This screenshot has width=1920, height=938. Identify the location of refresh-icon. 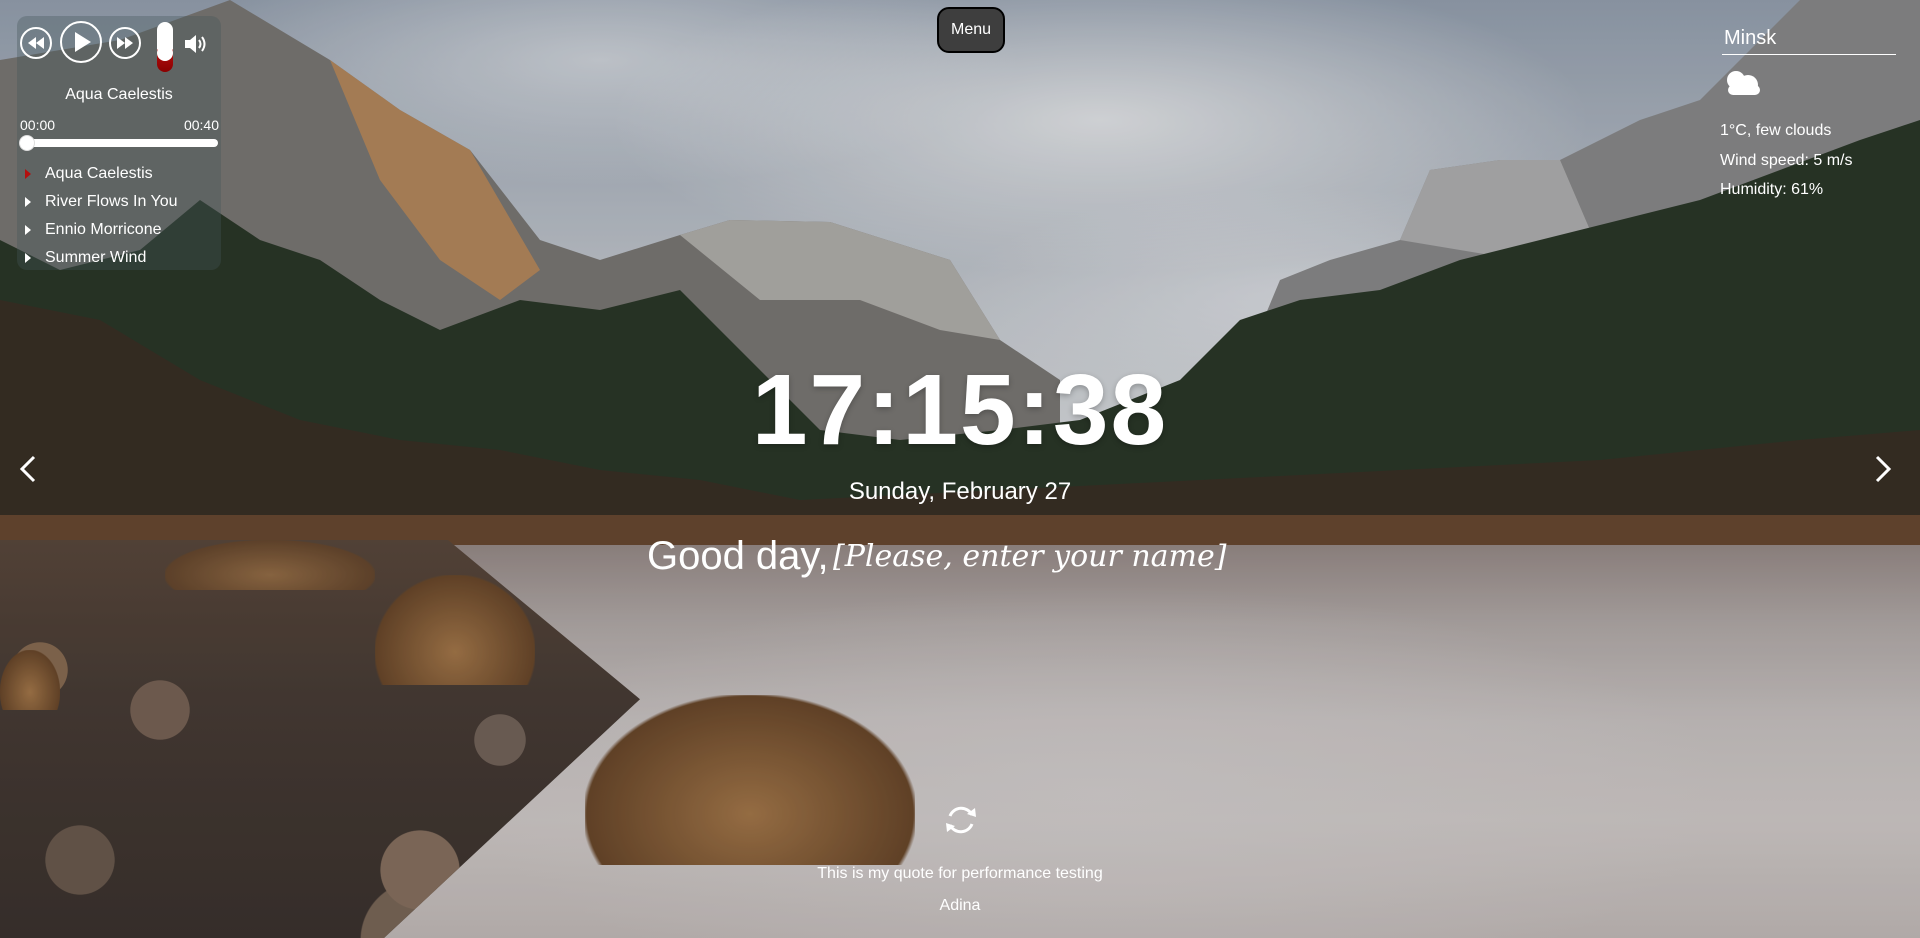
(961, 820).